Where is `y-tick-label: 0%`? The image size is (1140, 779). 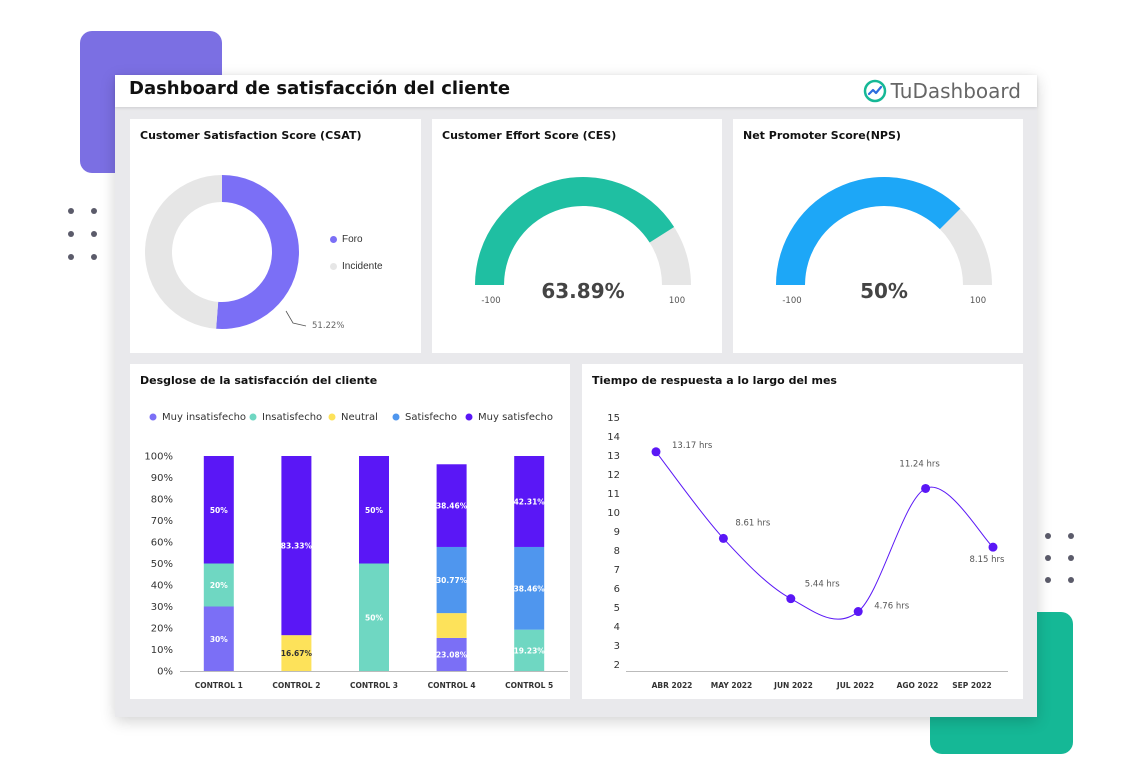
y-tick-label: 0% is located at coordinates (165, 672).